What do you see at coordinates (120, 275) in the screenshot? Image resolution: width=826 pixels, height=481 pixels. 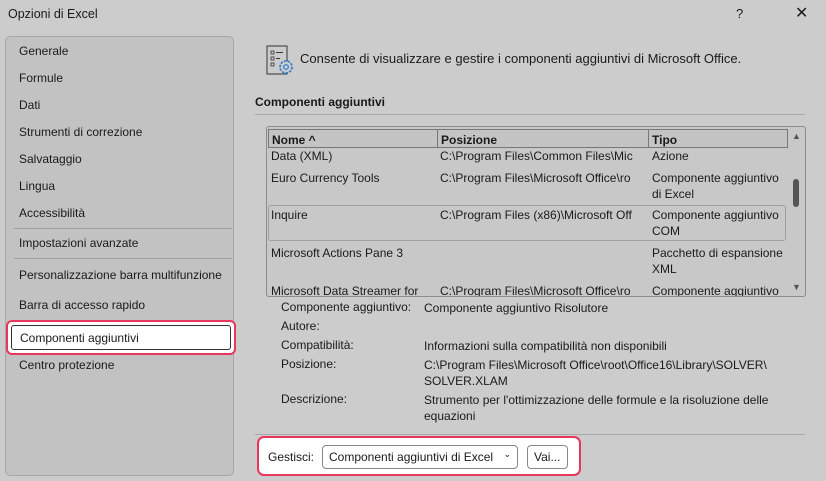 I see `sidebar-item-personalizzazione-barra: Personalizzazione barra multifunzione` at bounding box center [120, 275].